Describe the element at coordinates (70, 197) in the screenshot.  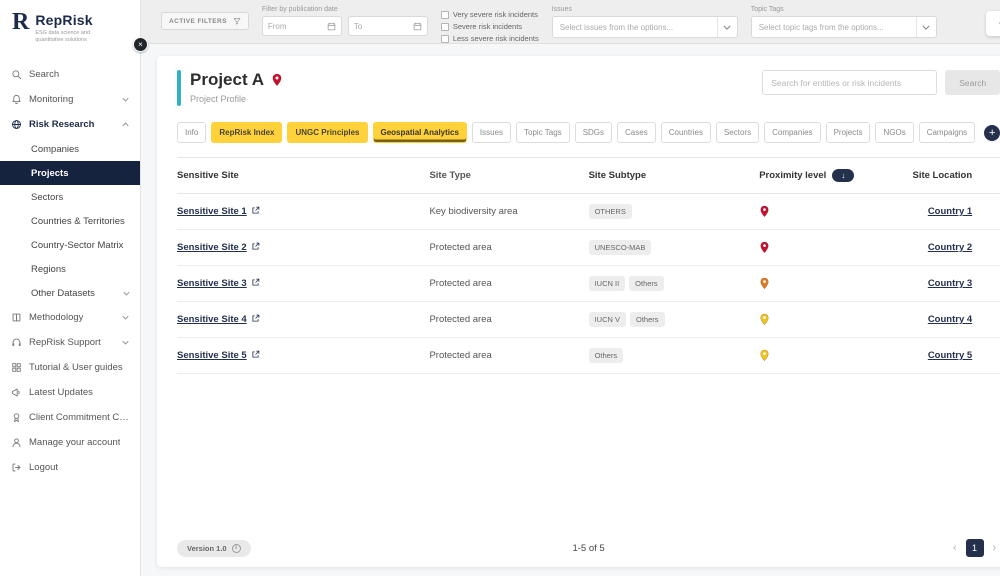
I see `sidebar-item-sectors: Sectors` at that location.